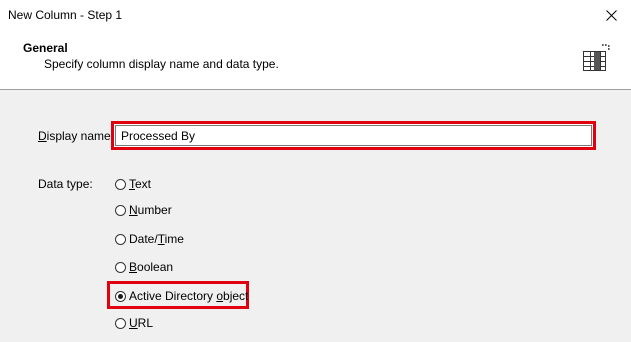 The image size is (631, 342). I want to click on radio-label-ad-object: Active Directory object, so click(189, 296).